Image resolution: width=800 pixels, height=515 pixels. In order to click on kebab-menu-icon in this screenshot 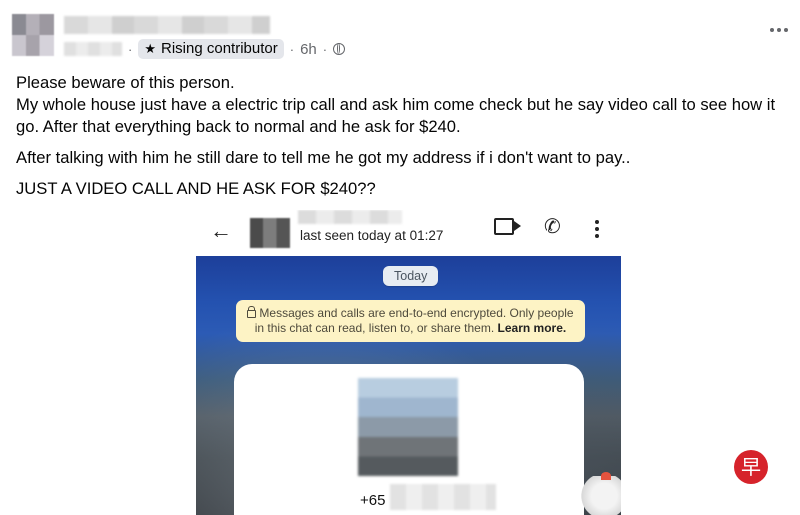, I will do `click(597, 229)`.